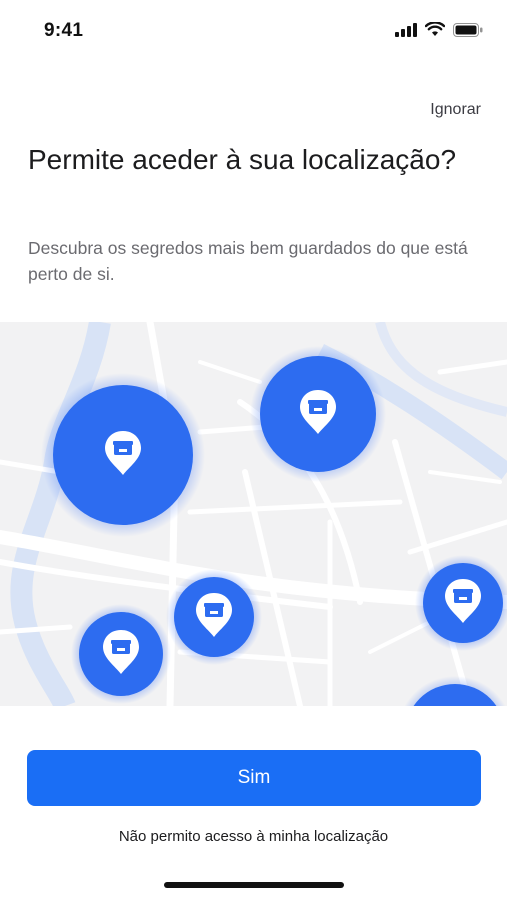 This screenshot has width=507, height=900. Describe the element at coordinates (123, 455) in the screenshot. I see `map-marker-large` at that location.